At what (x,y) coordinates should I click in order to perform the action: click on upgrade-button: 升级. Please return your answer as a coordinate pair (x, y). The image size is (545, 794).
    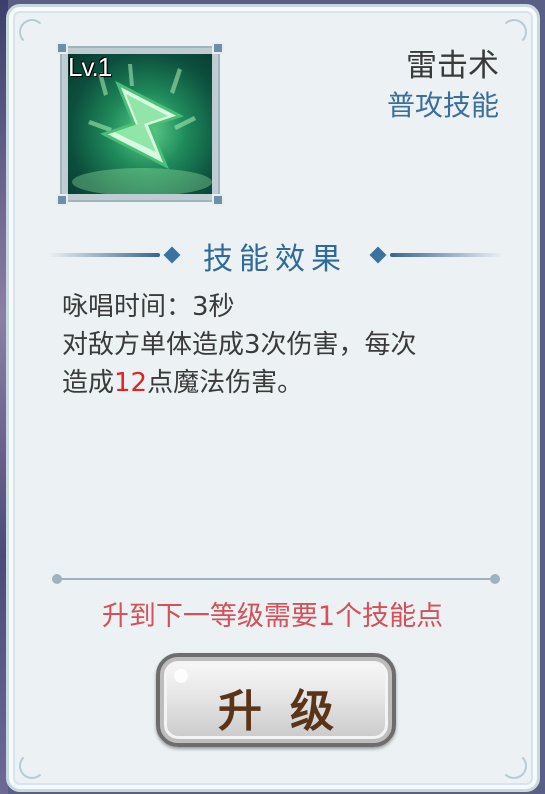
    Looking at the image, I should click on (276, 700).